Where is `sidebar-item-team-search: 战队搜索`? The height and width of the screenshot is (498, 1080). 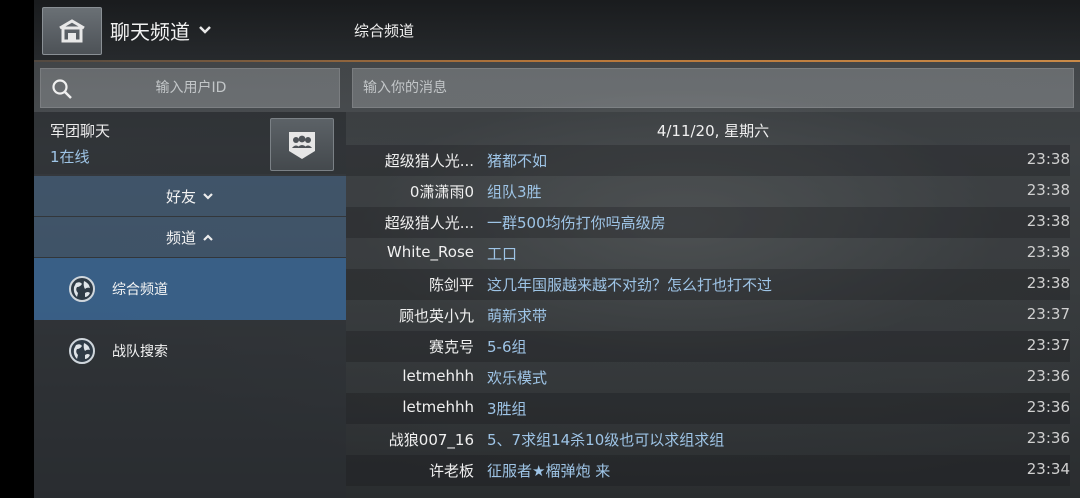 sidebar-item-team-search: 战队搜索 is located at coordinates (190, 351).